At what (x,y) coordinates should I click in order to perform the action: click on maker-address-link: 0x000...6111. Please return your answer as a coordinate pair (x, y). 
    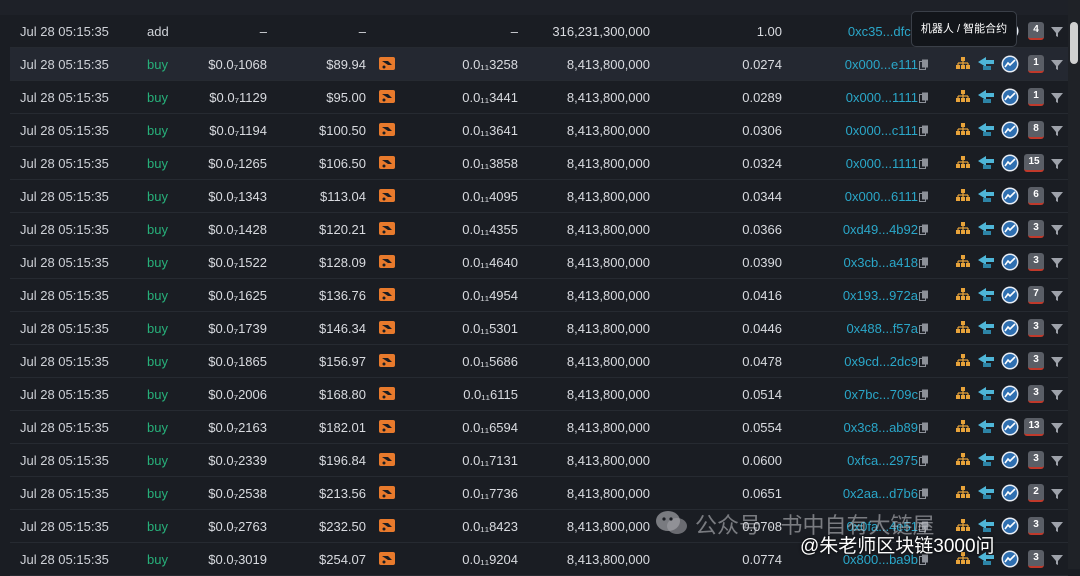
    Looking at the image, I should click on (881, 196).